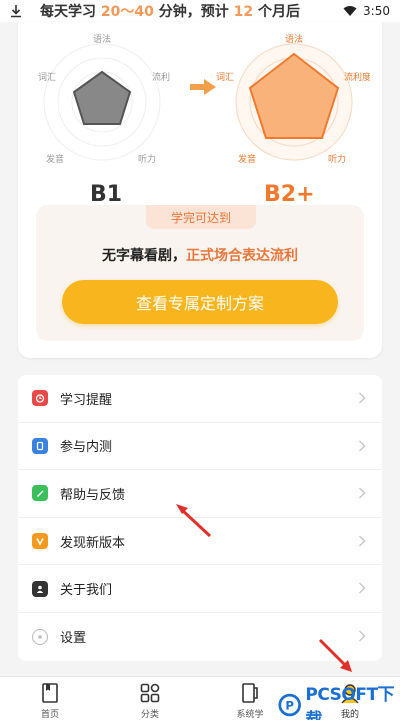 The width and height of the screenshot is (400, 720). Describe the element at coordinates (149, 715) in the screenshot. I see `tab-label: 分类` at that location.